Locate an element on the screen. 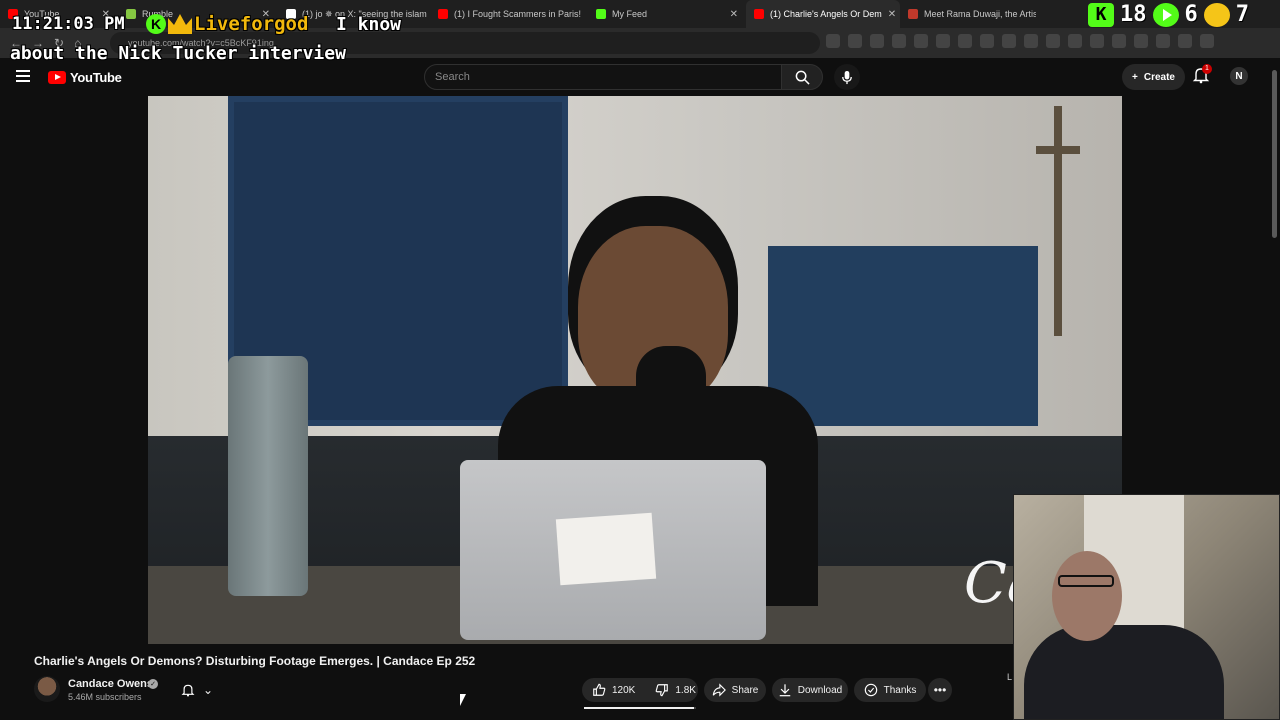 Image resolution: width=1280 pixels, height=720 pixels. like-ratio-bar is located at coordinates (640, 708).